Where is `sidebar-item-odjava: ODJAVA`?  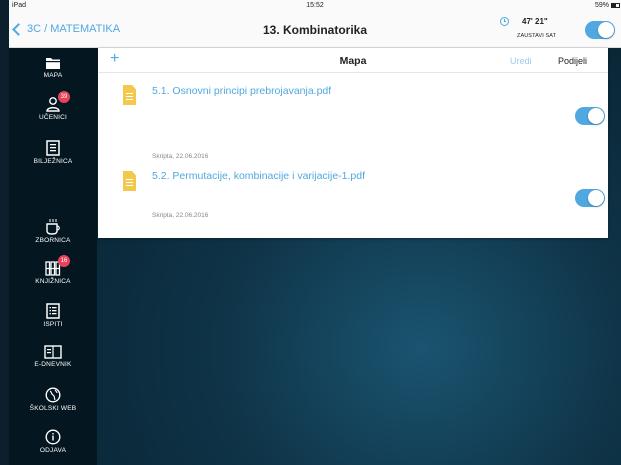
sidebar-item-odjava: ODJAVA is located at coordinates (53, 441).